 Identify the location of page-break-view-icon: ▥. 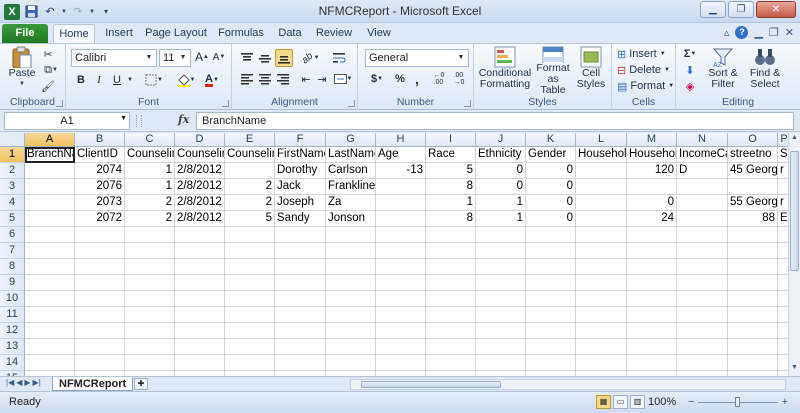
(637, 402).